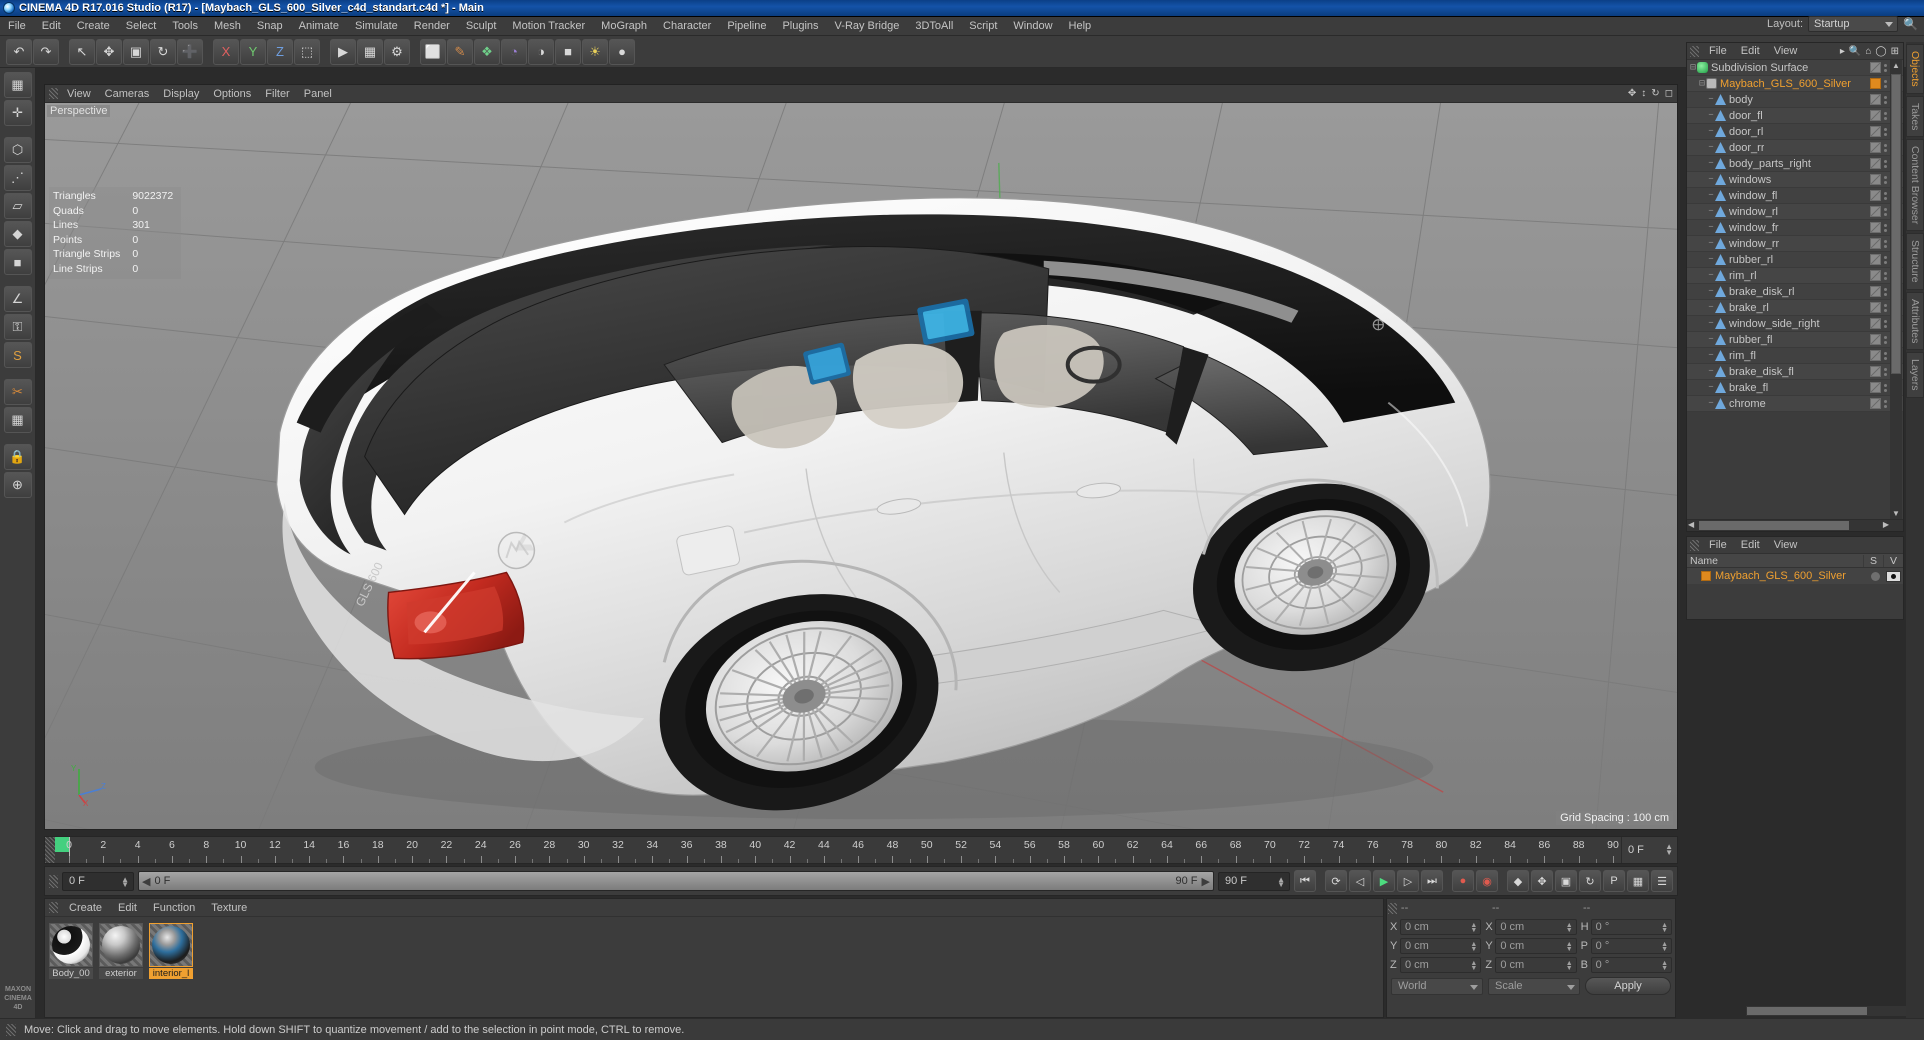  Describe the element at coordinates (1915, 375) in the screenshot. I see `dock-tab-layers: Layers` at that location.